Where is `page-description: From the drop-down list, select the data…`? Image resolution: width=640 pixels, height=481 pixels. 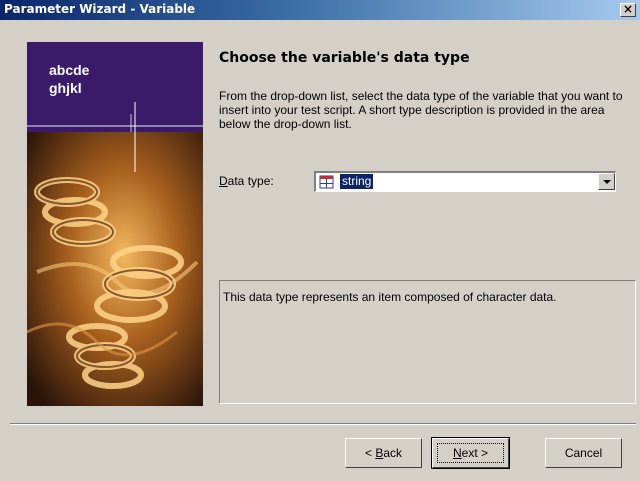 page-description: From the drop-down list, select the data… is located at coordinates (421, 110).